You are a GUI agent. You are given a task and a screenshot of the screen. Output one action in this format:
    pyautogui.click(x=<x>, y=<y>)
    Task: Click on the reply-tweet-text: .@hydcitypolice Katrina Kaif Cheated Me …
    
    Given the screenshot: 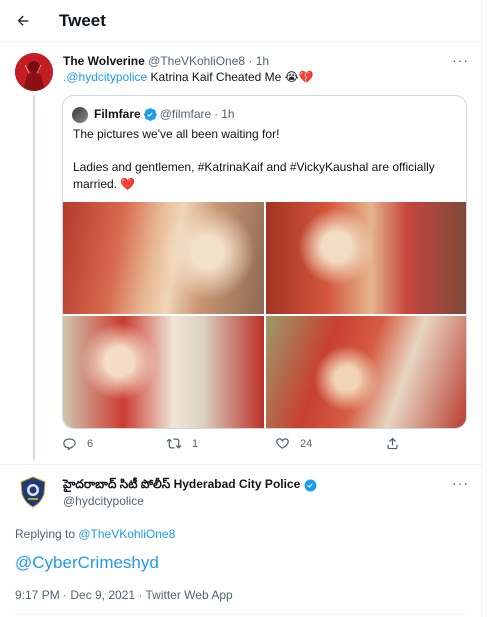 What is the action you would take?
    pyautogui.click(x=188, y=77)
    